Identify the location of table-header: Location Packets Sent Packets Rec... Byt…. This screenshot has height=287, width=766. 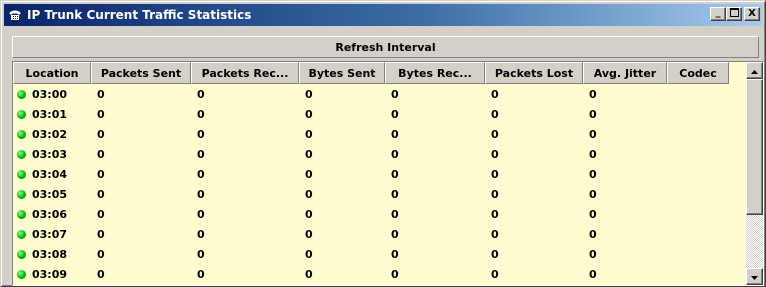
(371, 73).